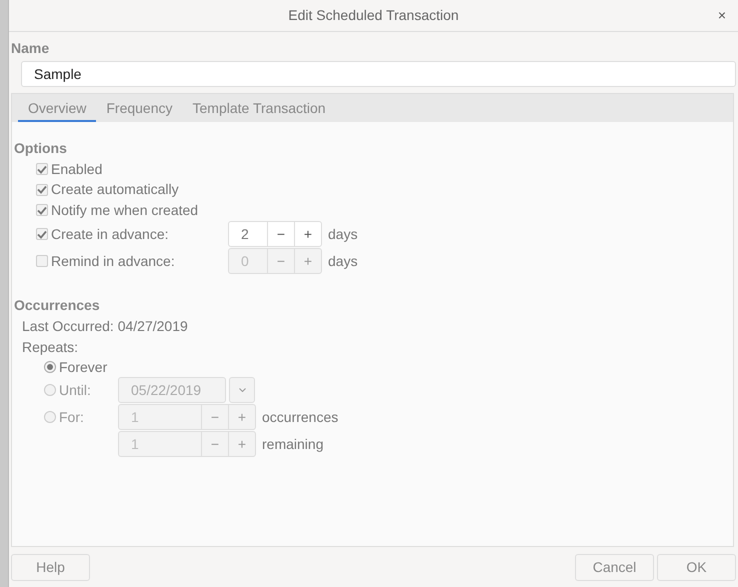  Describe the element at coordinates (50, 347) in the screenshot. I see `repeats-label: Repeats:` at that location.